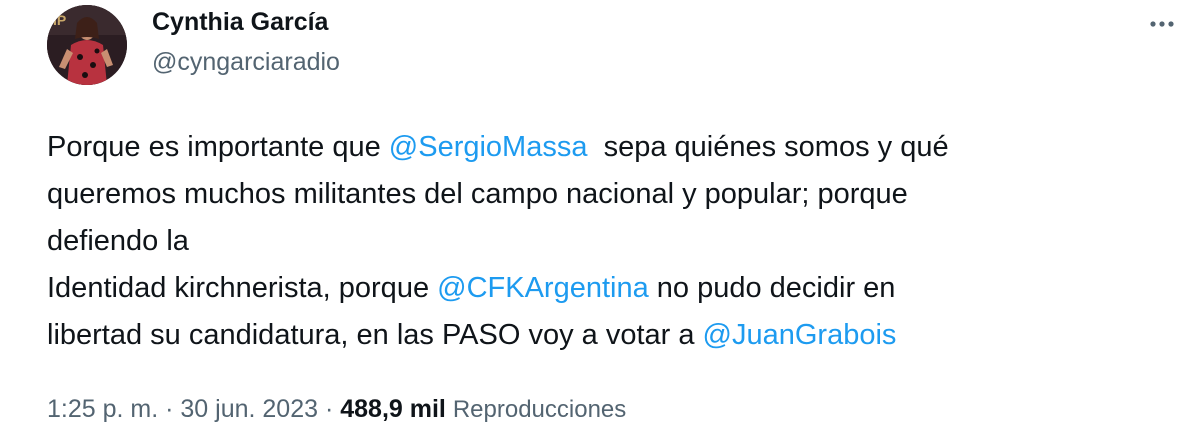 Image resolution: width=1200 pixels, height=437 pixels. I want to click on tweet-line: defiendo la, so click(118, 241).